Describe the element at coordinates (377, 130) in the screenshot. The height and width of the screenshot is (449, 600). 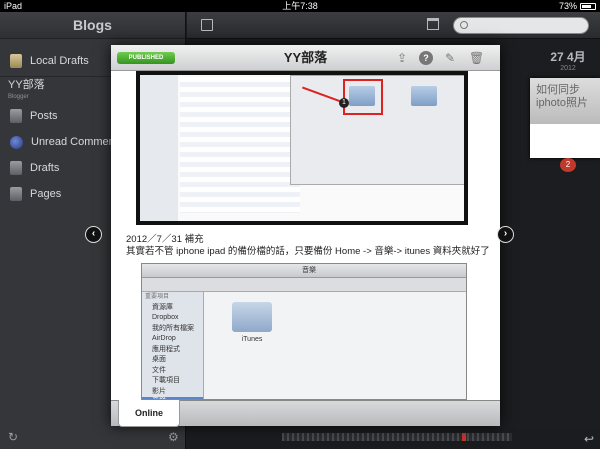
I see `finder-window-graphic: 1` at that location.